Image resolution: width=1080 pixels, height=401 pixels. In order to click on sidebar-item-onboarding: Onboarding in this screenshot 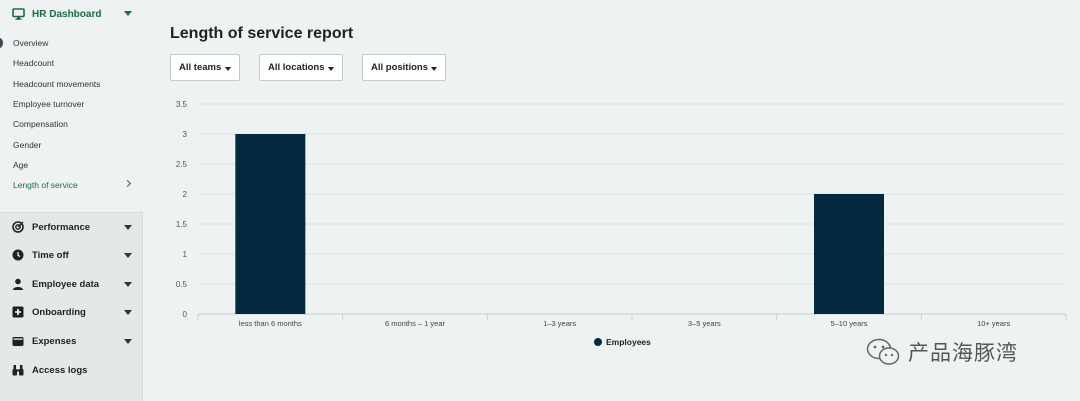, I will do `click(73, 312)`.